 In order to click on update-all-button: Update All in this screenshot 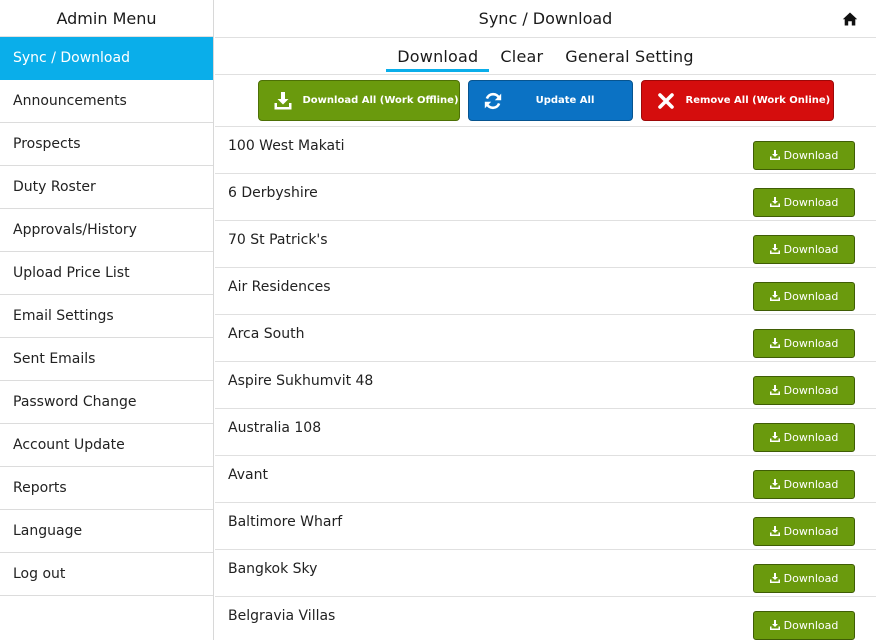, I will do `click(550, 100)`.